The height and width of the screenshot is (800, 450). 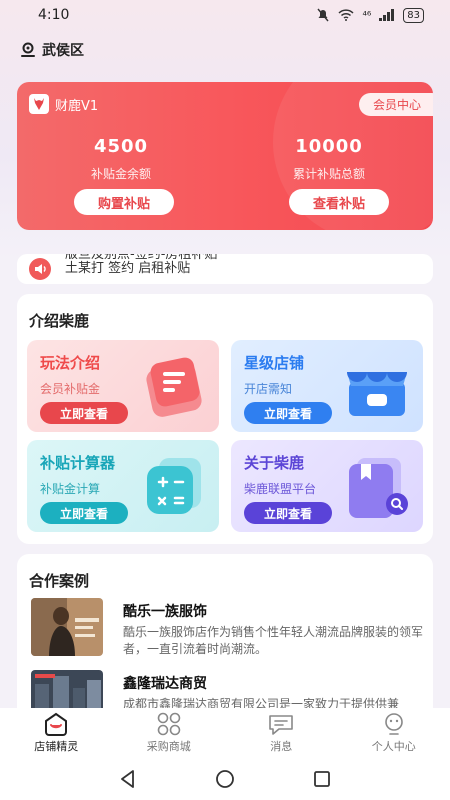 What do you see at coordinates (59, 321) in the screenshot?
I see `intro-title: 介绍柴鹿` at bounding box center [59, 321].